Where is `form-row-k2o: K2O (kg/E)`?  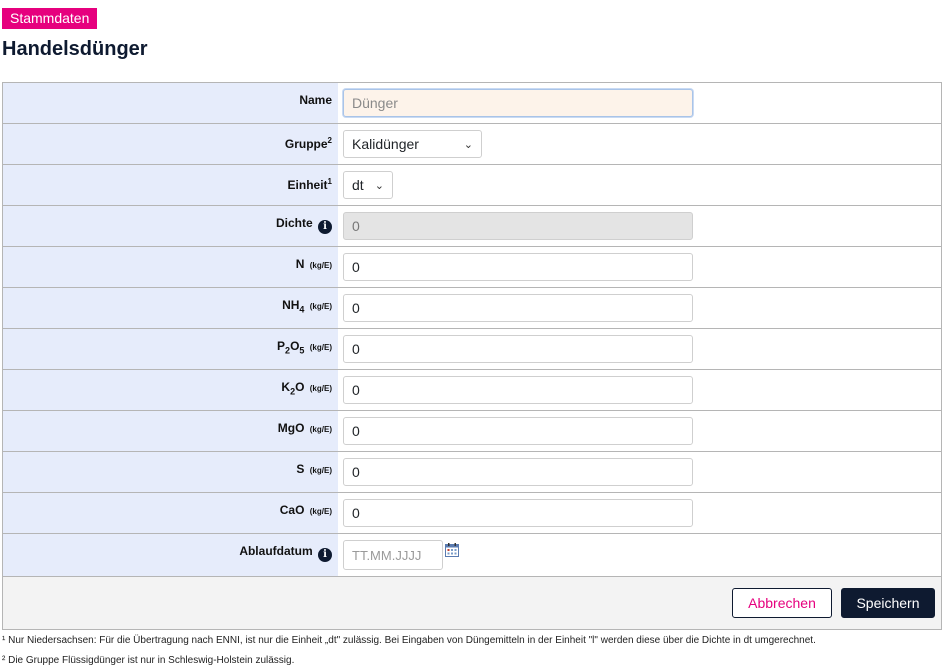
form-row-k2o: K2O (kg/E) is located at coordinates (472, 390).